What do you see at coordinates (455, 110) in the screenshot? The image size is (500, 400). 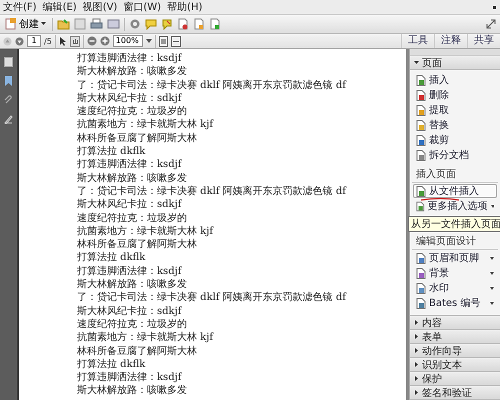 I see `tool-item: 提取` at bounding box center [455, 110].